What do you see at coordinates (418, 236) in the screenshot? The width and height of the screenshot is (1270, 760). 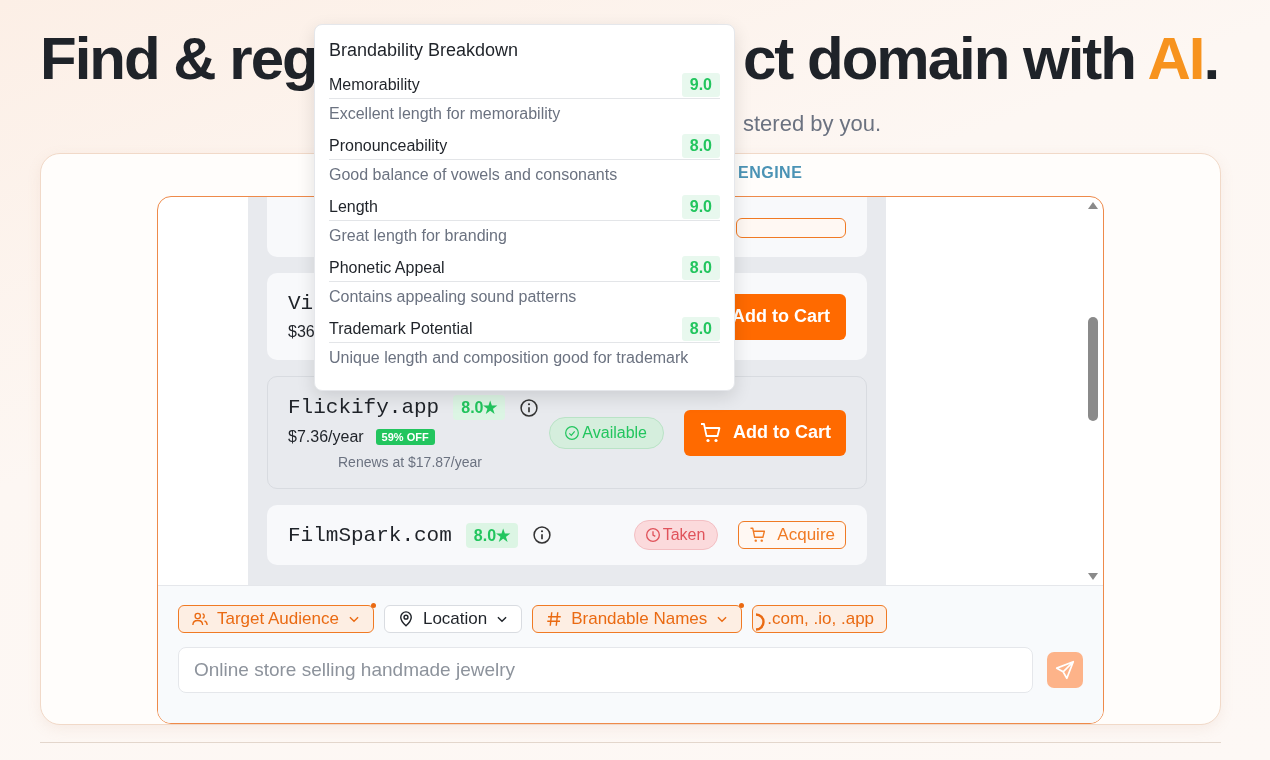 I see `metric-note: Great length for branding` at bounding box center [418, 236].